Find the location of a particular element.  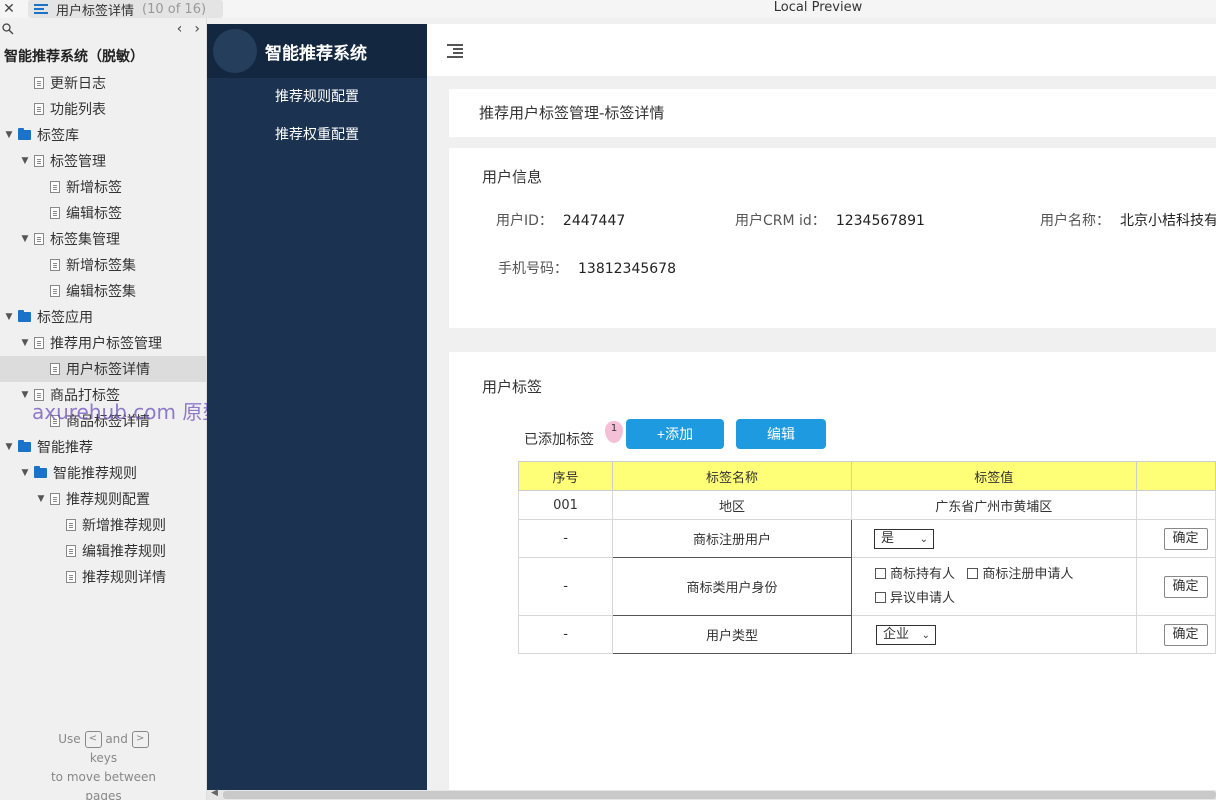

nav-item: ▼ 智能推荐规则 is located at coordinates (103, 473).